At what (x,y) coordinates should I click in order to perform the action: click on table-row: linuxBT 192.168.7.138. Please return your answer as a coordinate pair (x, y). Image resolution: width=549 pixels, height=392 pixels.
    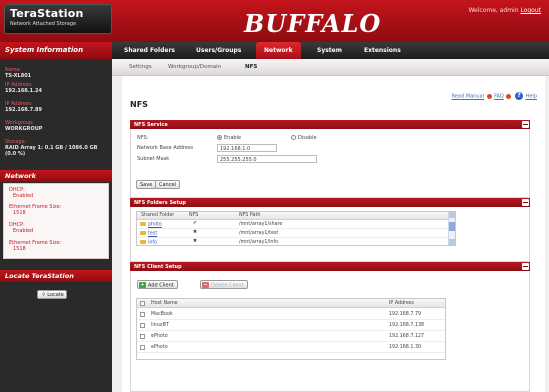
    Looking at the image, I should click on (291, 326).